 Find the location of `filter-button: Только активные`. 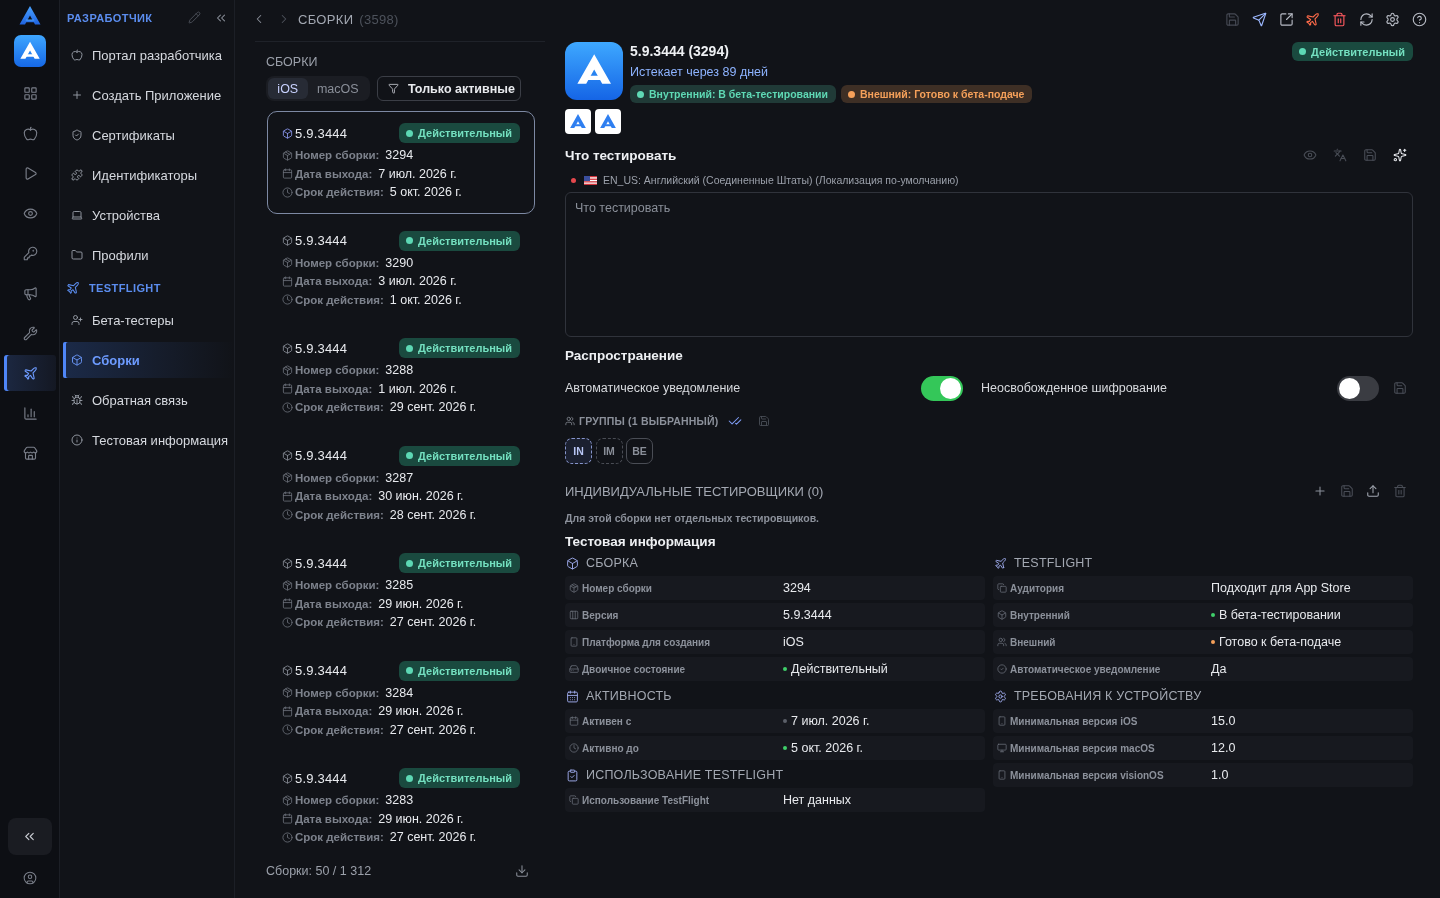

filter-button: Только активные is located at coordinates (449, 88).